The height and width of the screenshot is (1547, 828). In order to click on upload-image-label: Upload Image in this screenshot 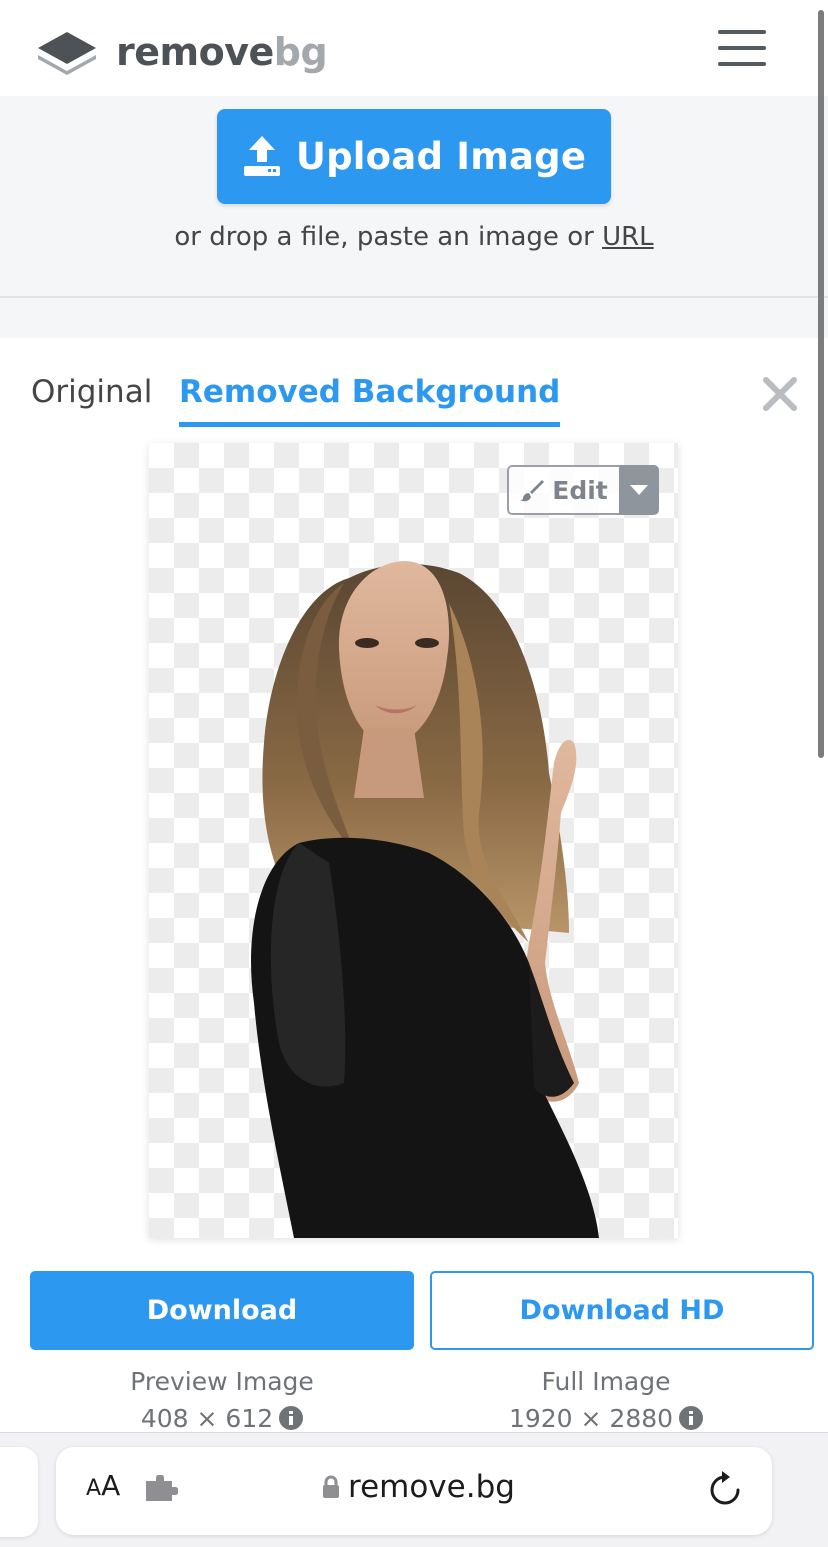, I will do `click(441, 156)`.